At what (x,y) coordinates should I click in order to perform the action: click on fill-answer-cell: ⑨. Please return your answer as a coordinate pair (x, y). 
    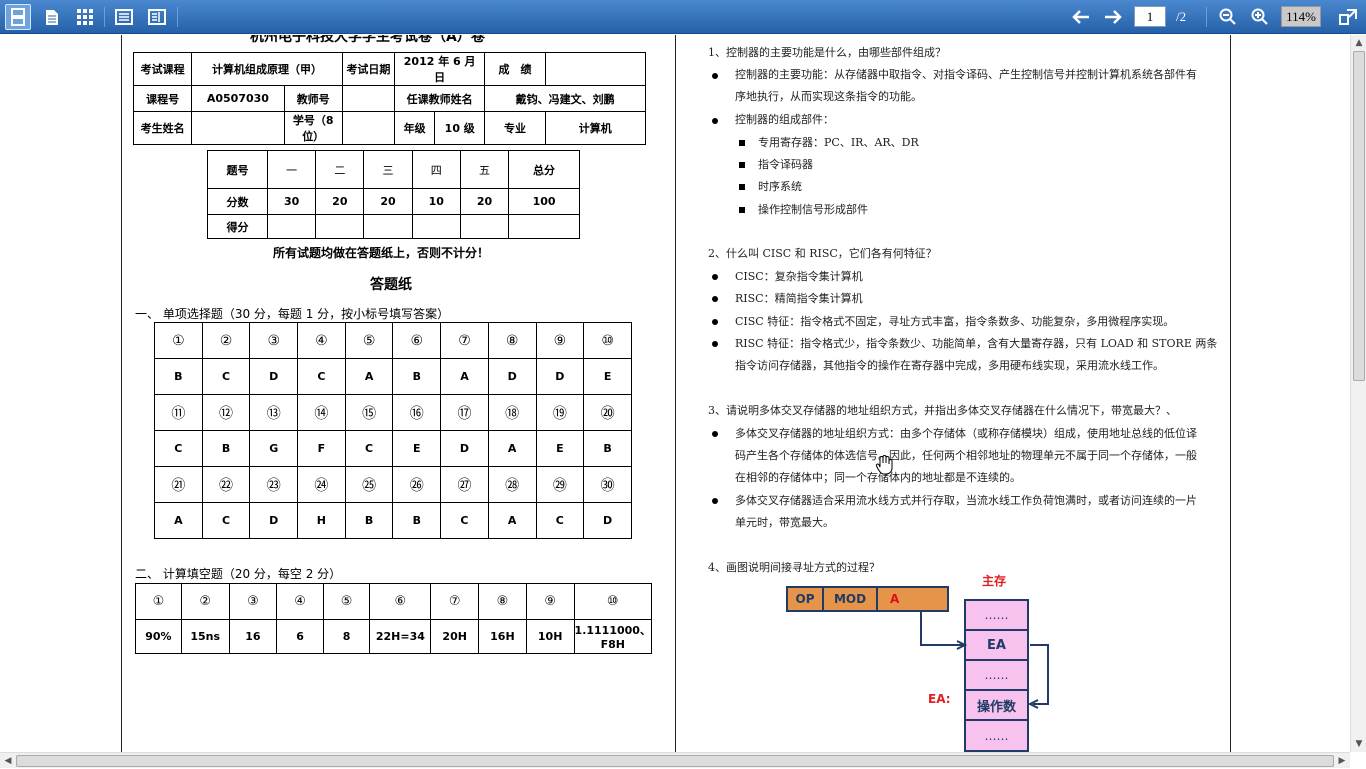
    Looking at the image, I should click on (550, 601).